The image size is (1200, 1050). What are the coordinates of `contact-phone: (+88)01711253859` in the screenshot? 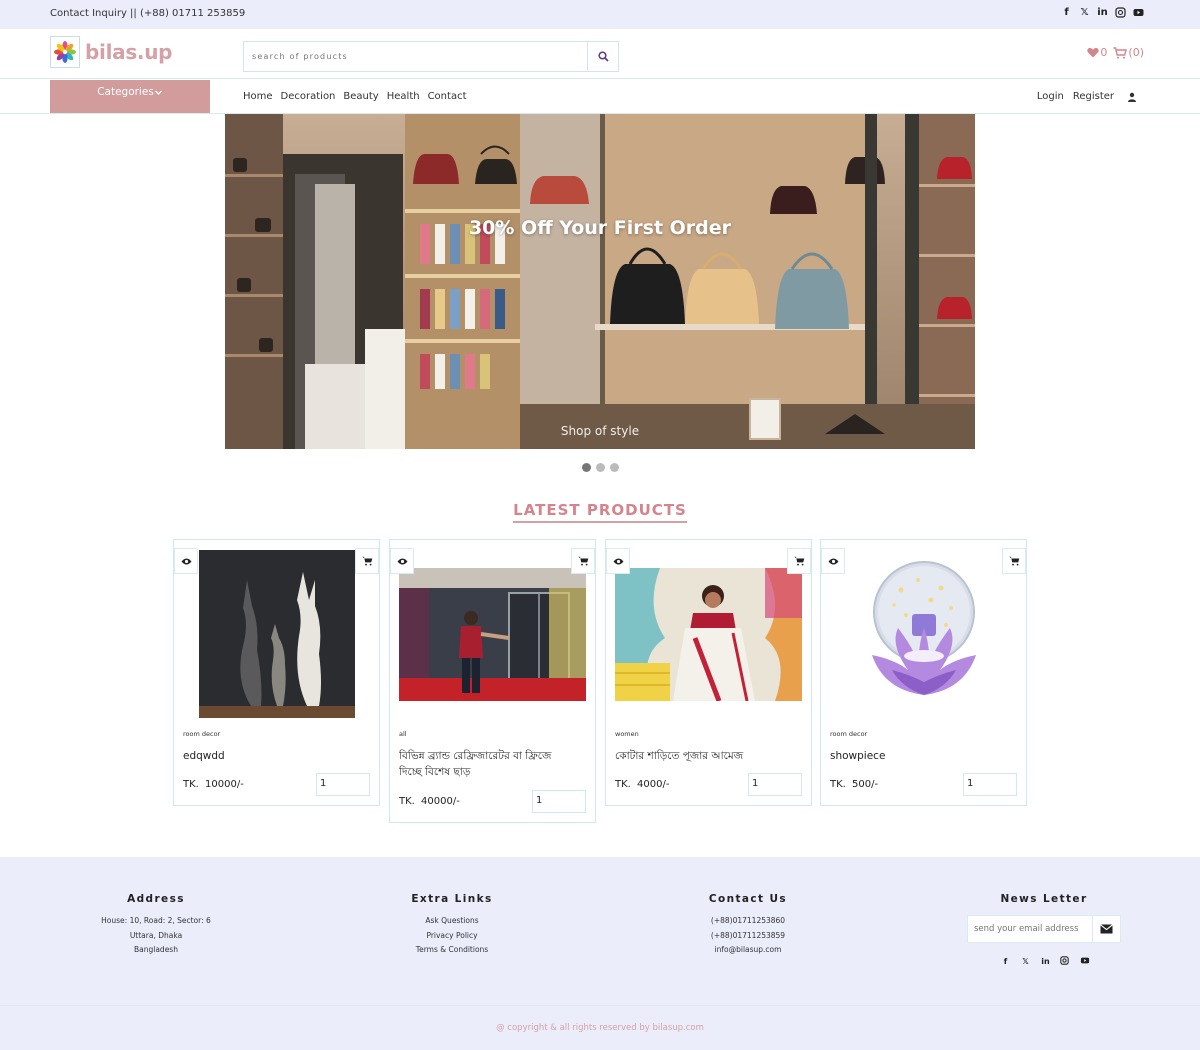 It's located at (748, 936).